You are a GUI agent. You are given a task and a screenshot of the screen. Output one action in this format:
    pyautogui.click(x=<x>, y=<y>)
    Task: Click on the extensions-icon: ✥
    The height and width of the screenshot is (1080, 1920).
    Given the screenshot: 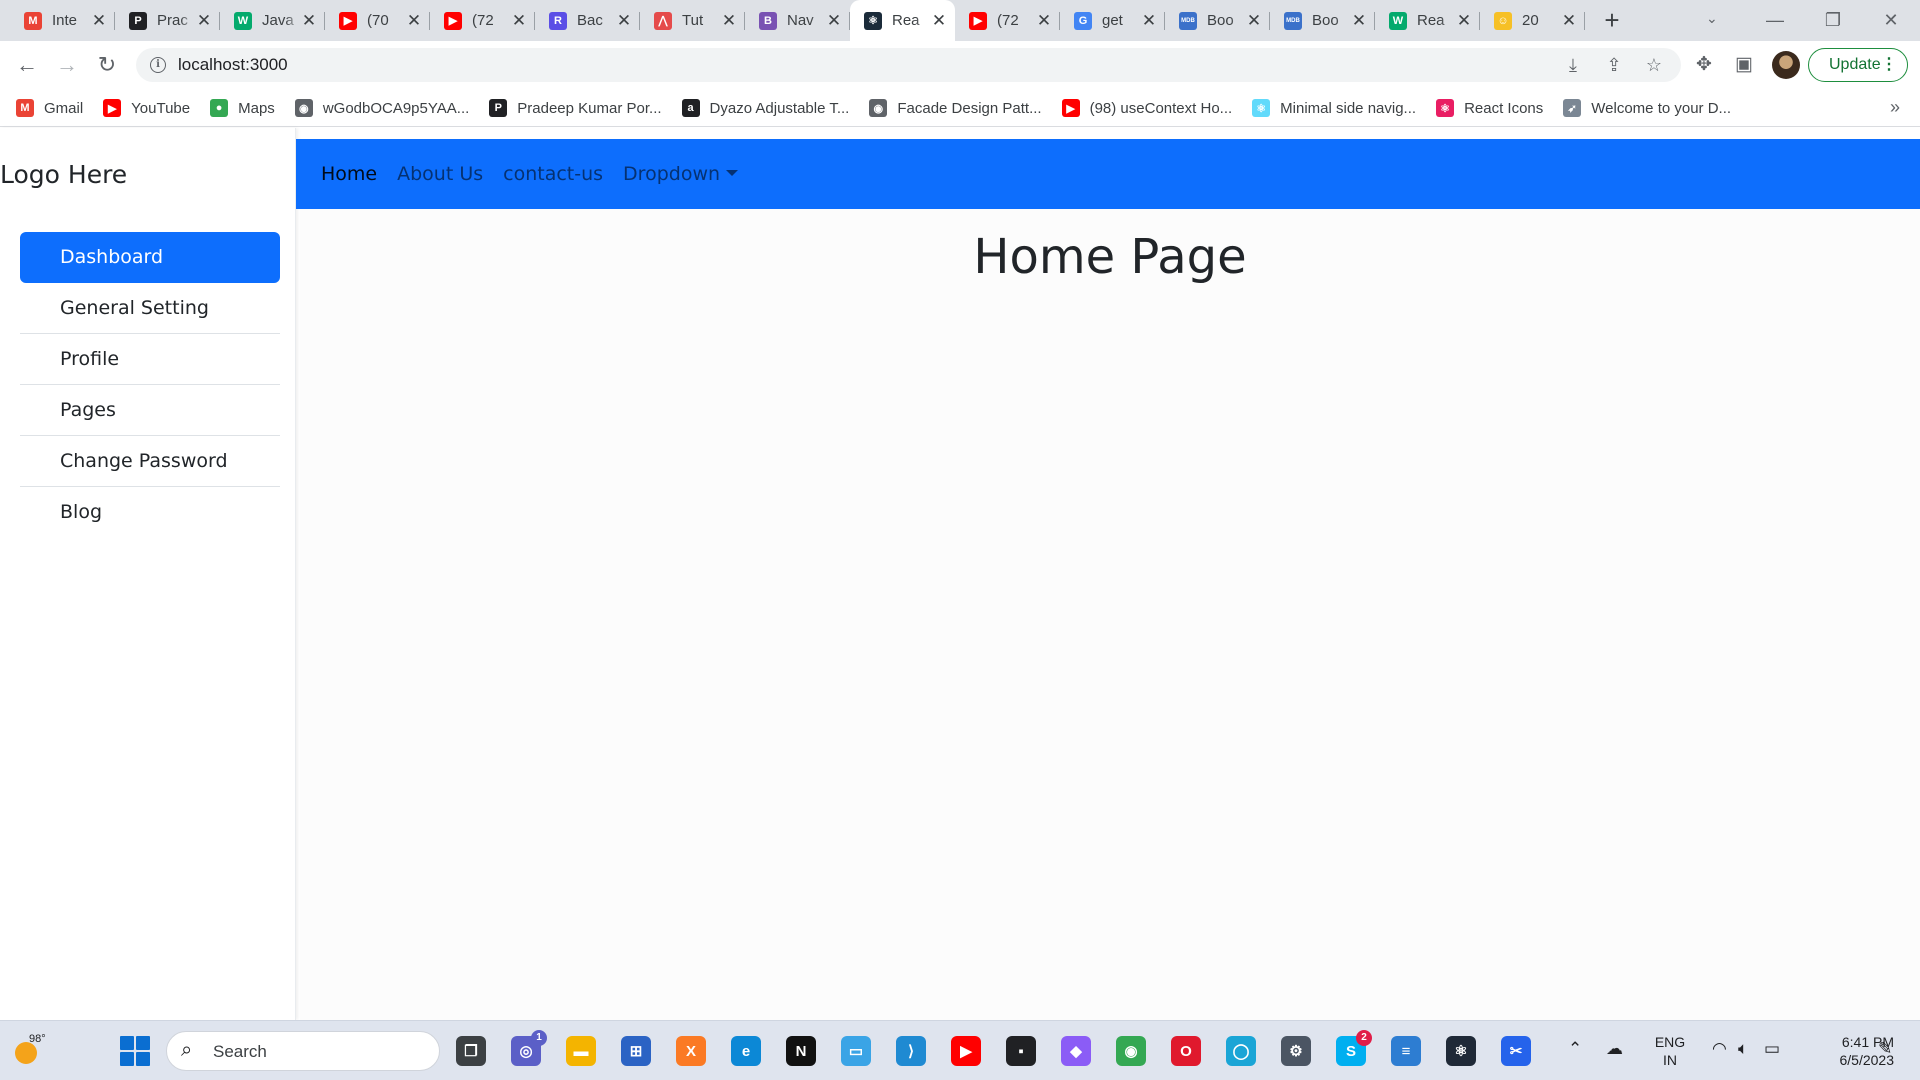 What is the action you would take?
    pyautogui.click(x=1704, y=65)
    